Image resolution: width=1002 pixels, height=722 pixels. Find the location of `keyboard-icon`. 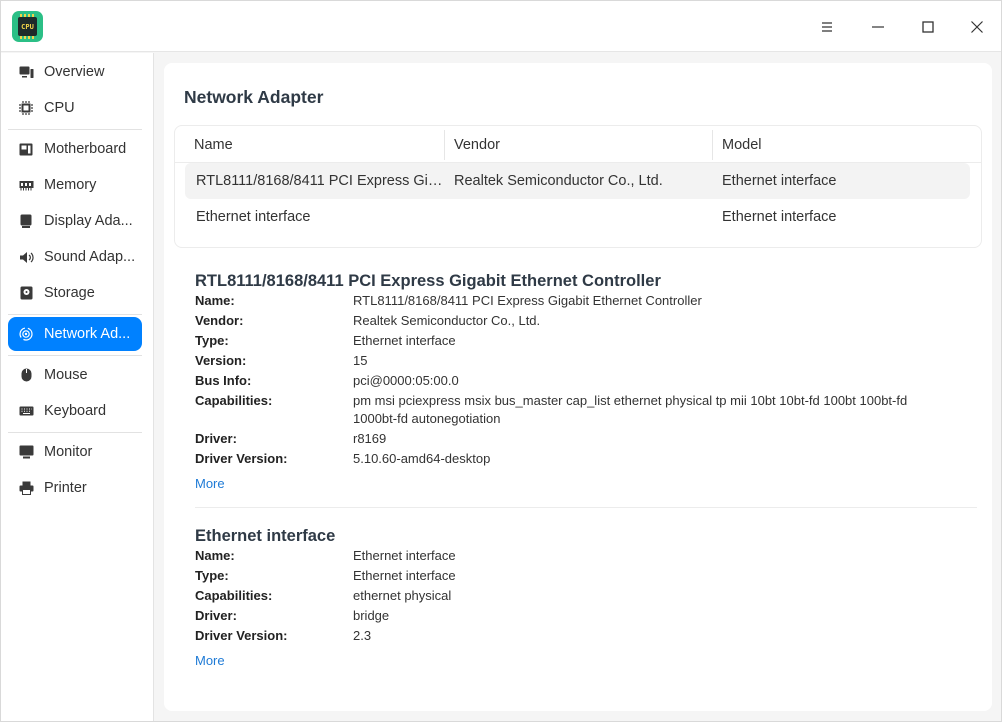

keyboard-icon is located at coordinates (26, 411).